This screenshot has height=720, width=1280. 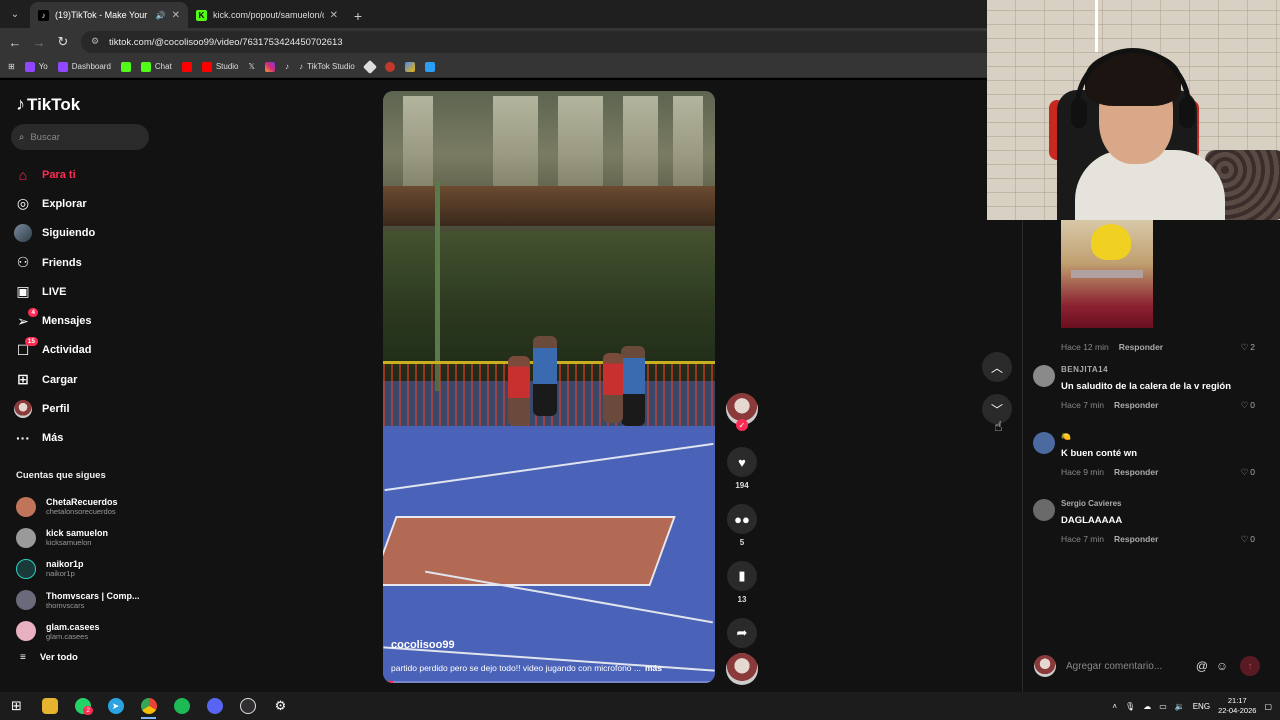 What do you see at coordinates (252, 66) in the screenshot?
I see `bookmark-x: 𝕏` at bounding box center [252, 66].